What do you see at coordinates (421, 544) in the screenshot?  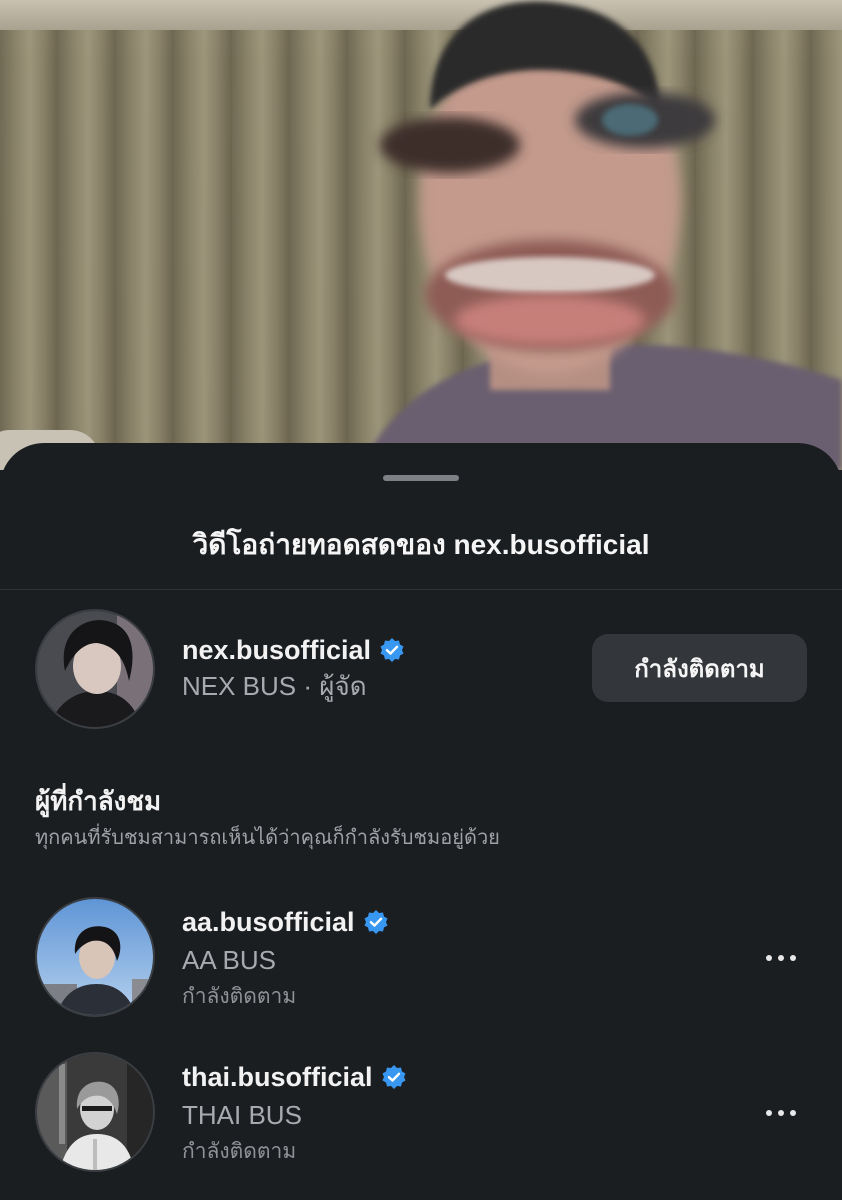 I see `sheet-title: วิดีโอถ่ายทอดสดของ nex.busofficial` at bounding box center [421, 544].